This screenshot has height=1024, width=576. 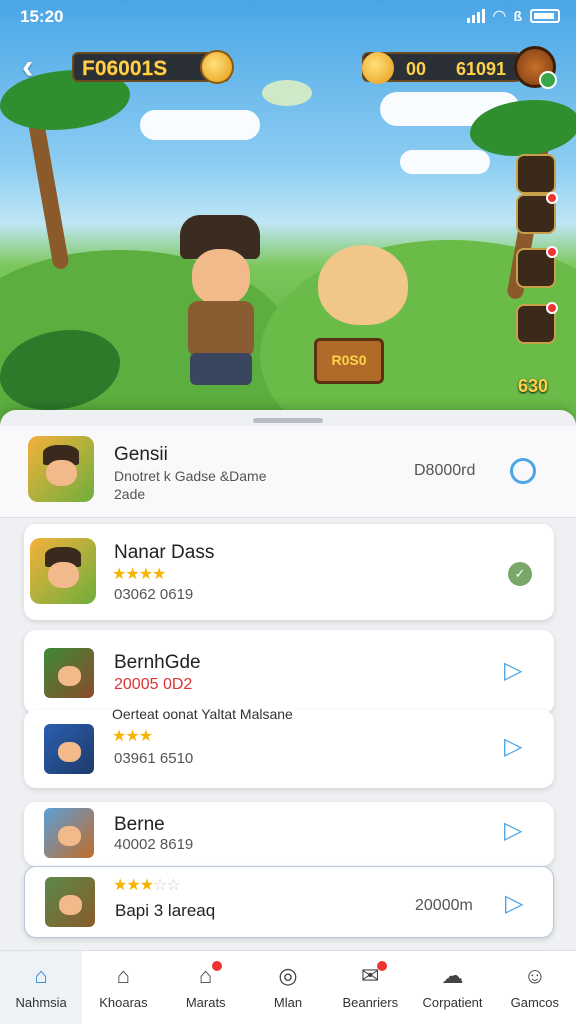 I want to click on card-value: 20000m, so click(x=444, y=905).